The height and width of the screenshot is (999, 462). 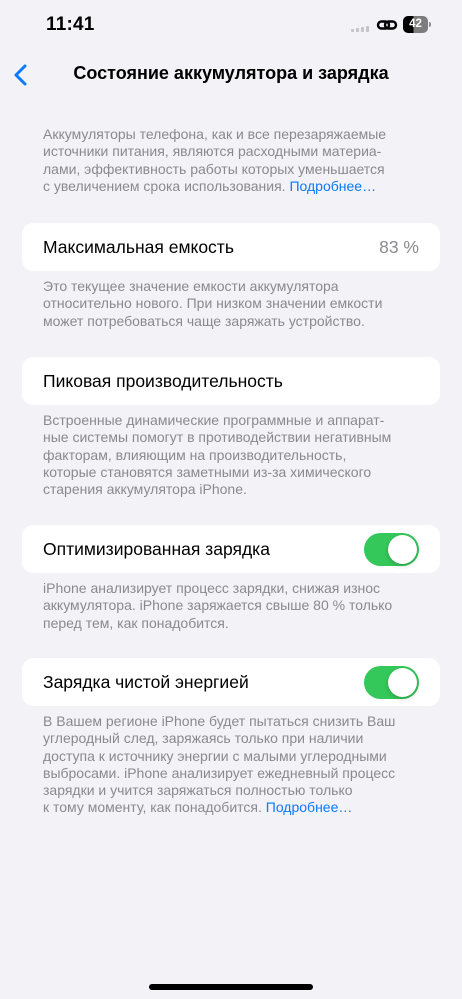 I want to click on battery-level: 42, so click(x=415, y=24).